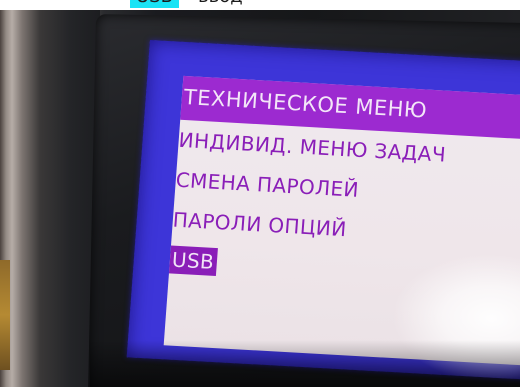  What do you see at coordinates (193, 261) in the screenshot?
I see `menu-item-usb-selected: USB` at bounding box center [193, 261].